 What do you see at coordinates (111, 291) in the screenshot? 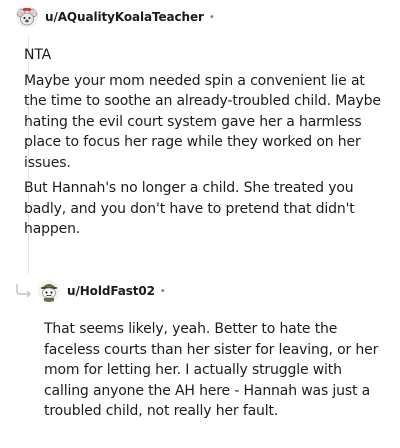
I see `comment-username: u/HoldFast02` at bounding box center [111, 291].